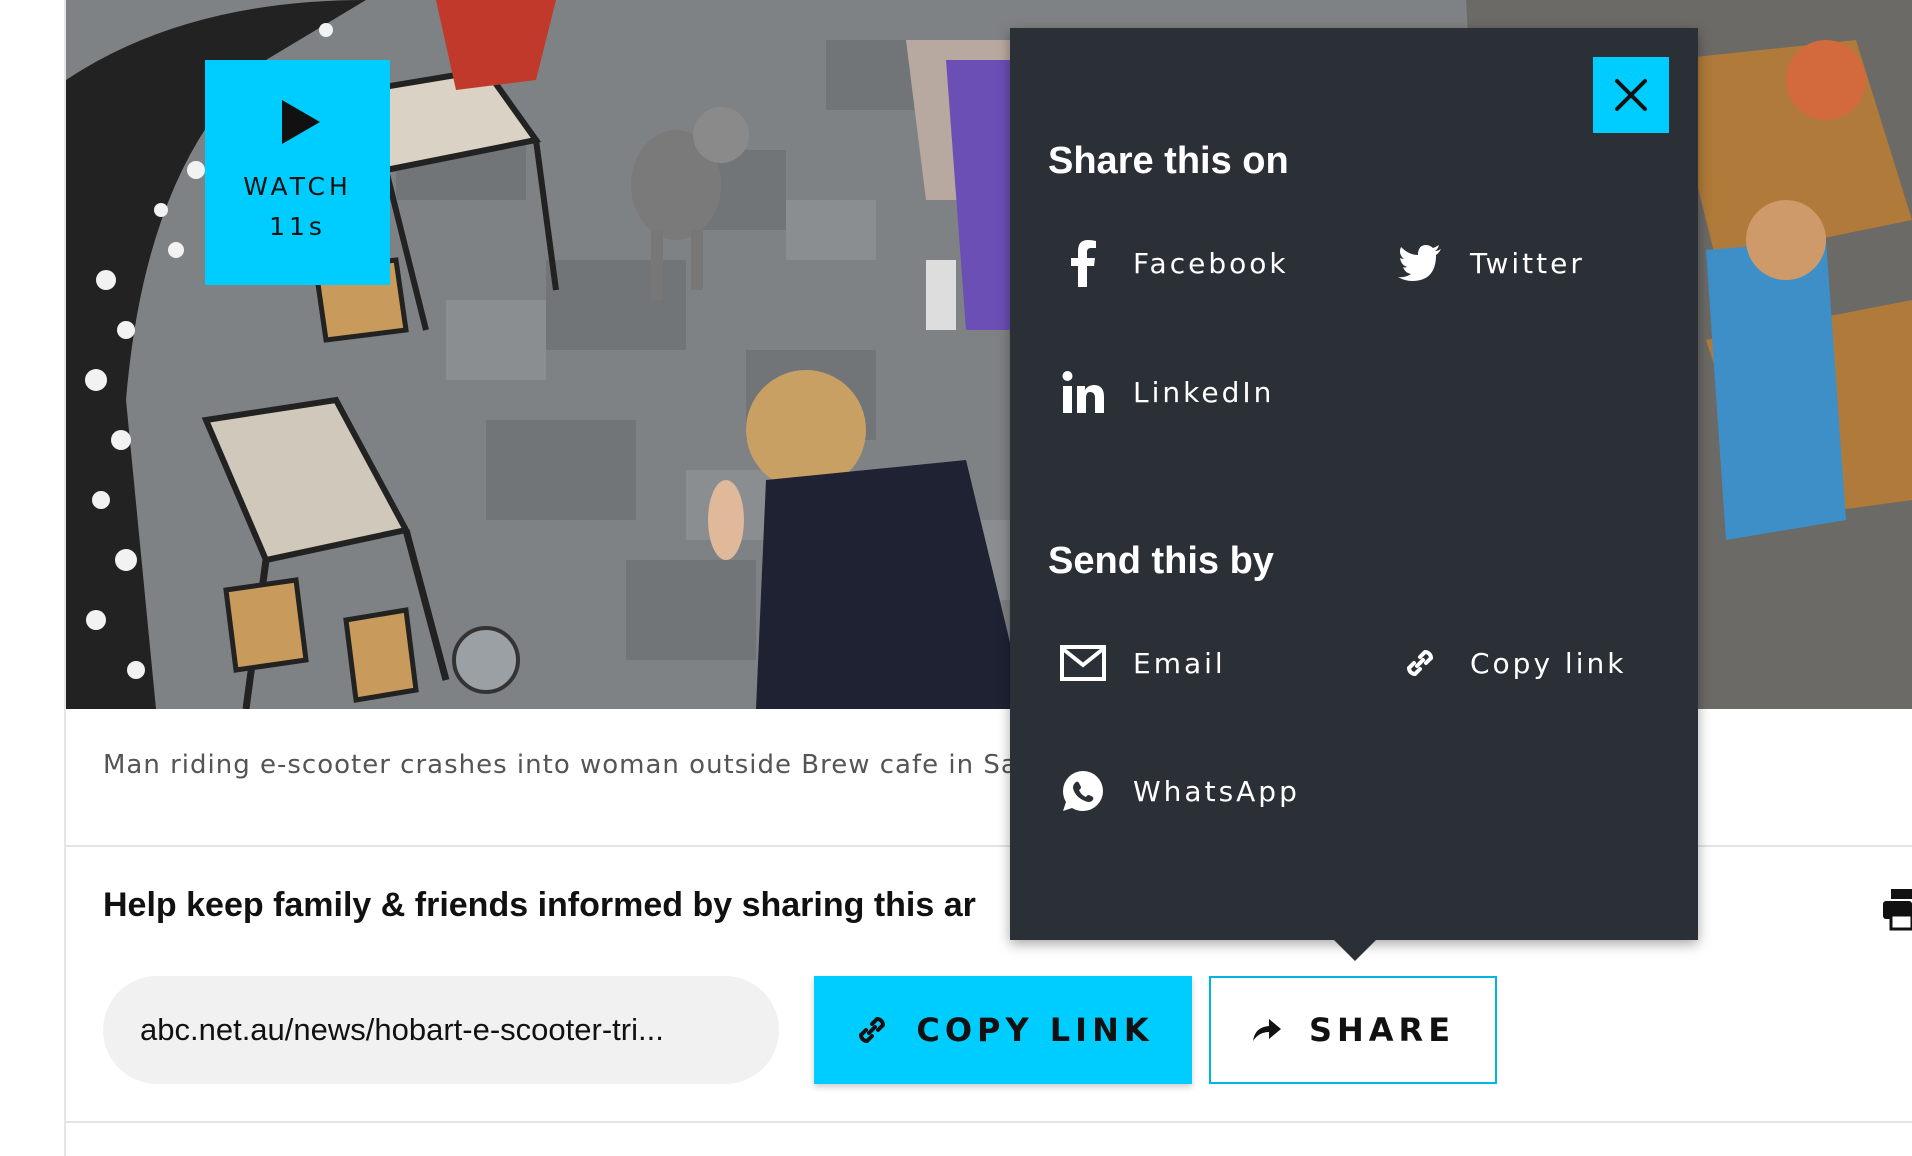  I want to click on share-facebook-option: Facebook, so click(1173, 263).